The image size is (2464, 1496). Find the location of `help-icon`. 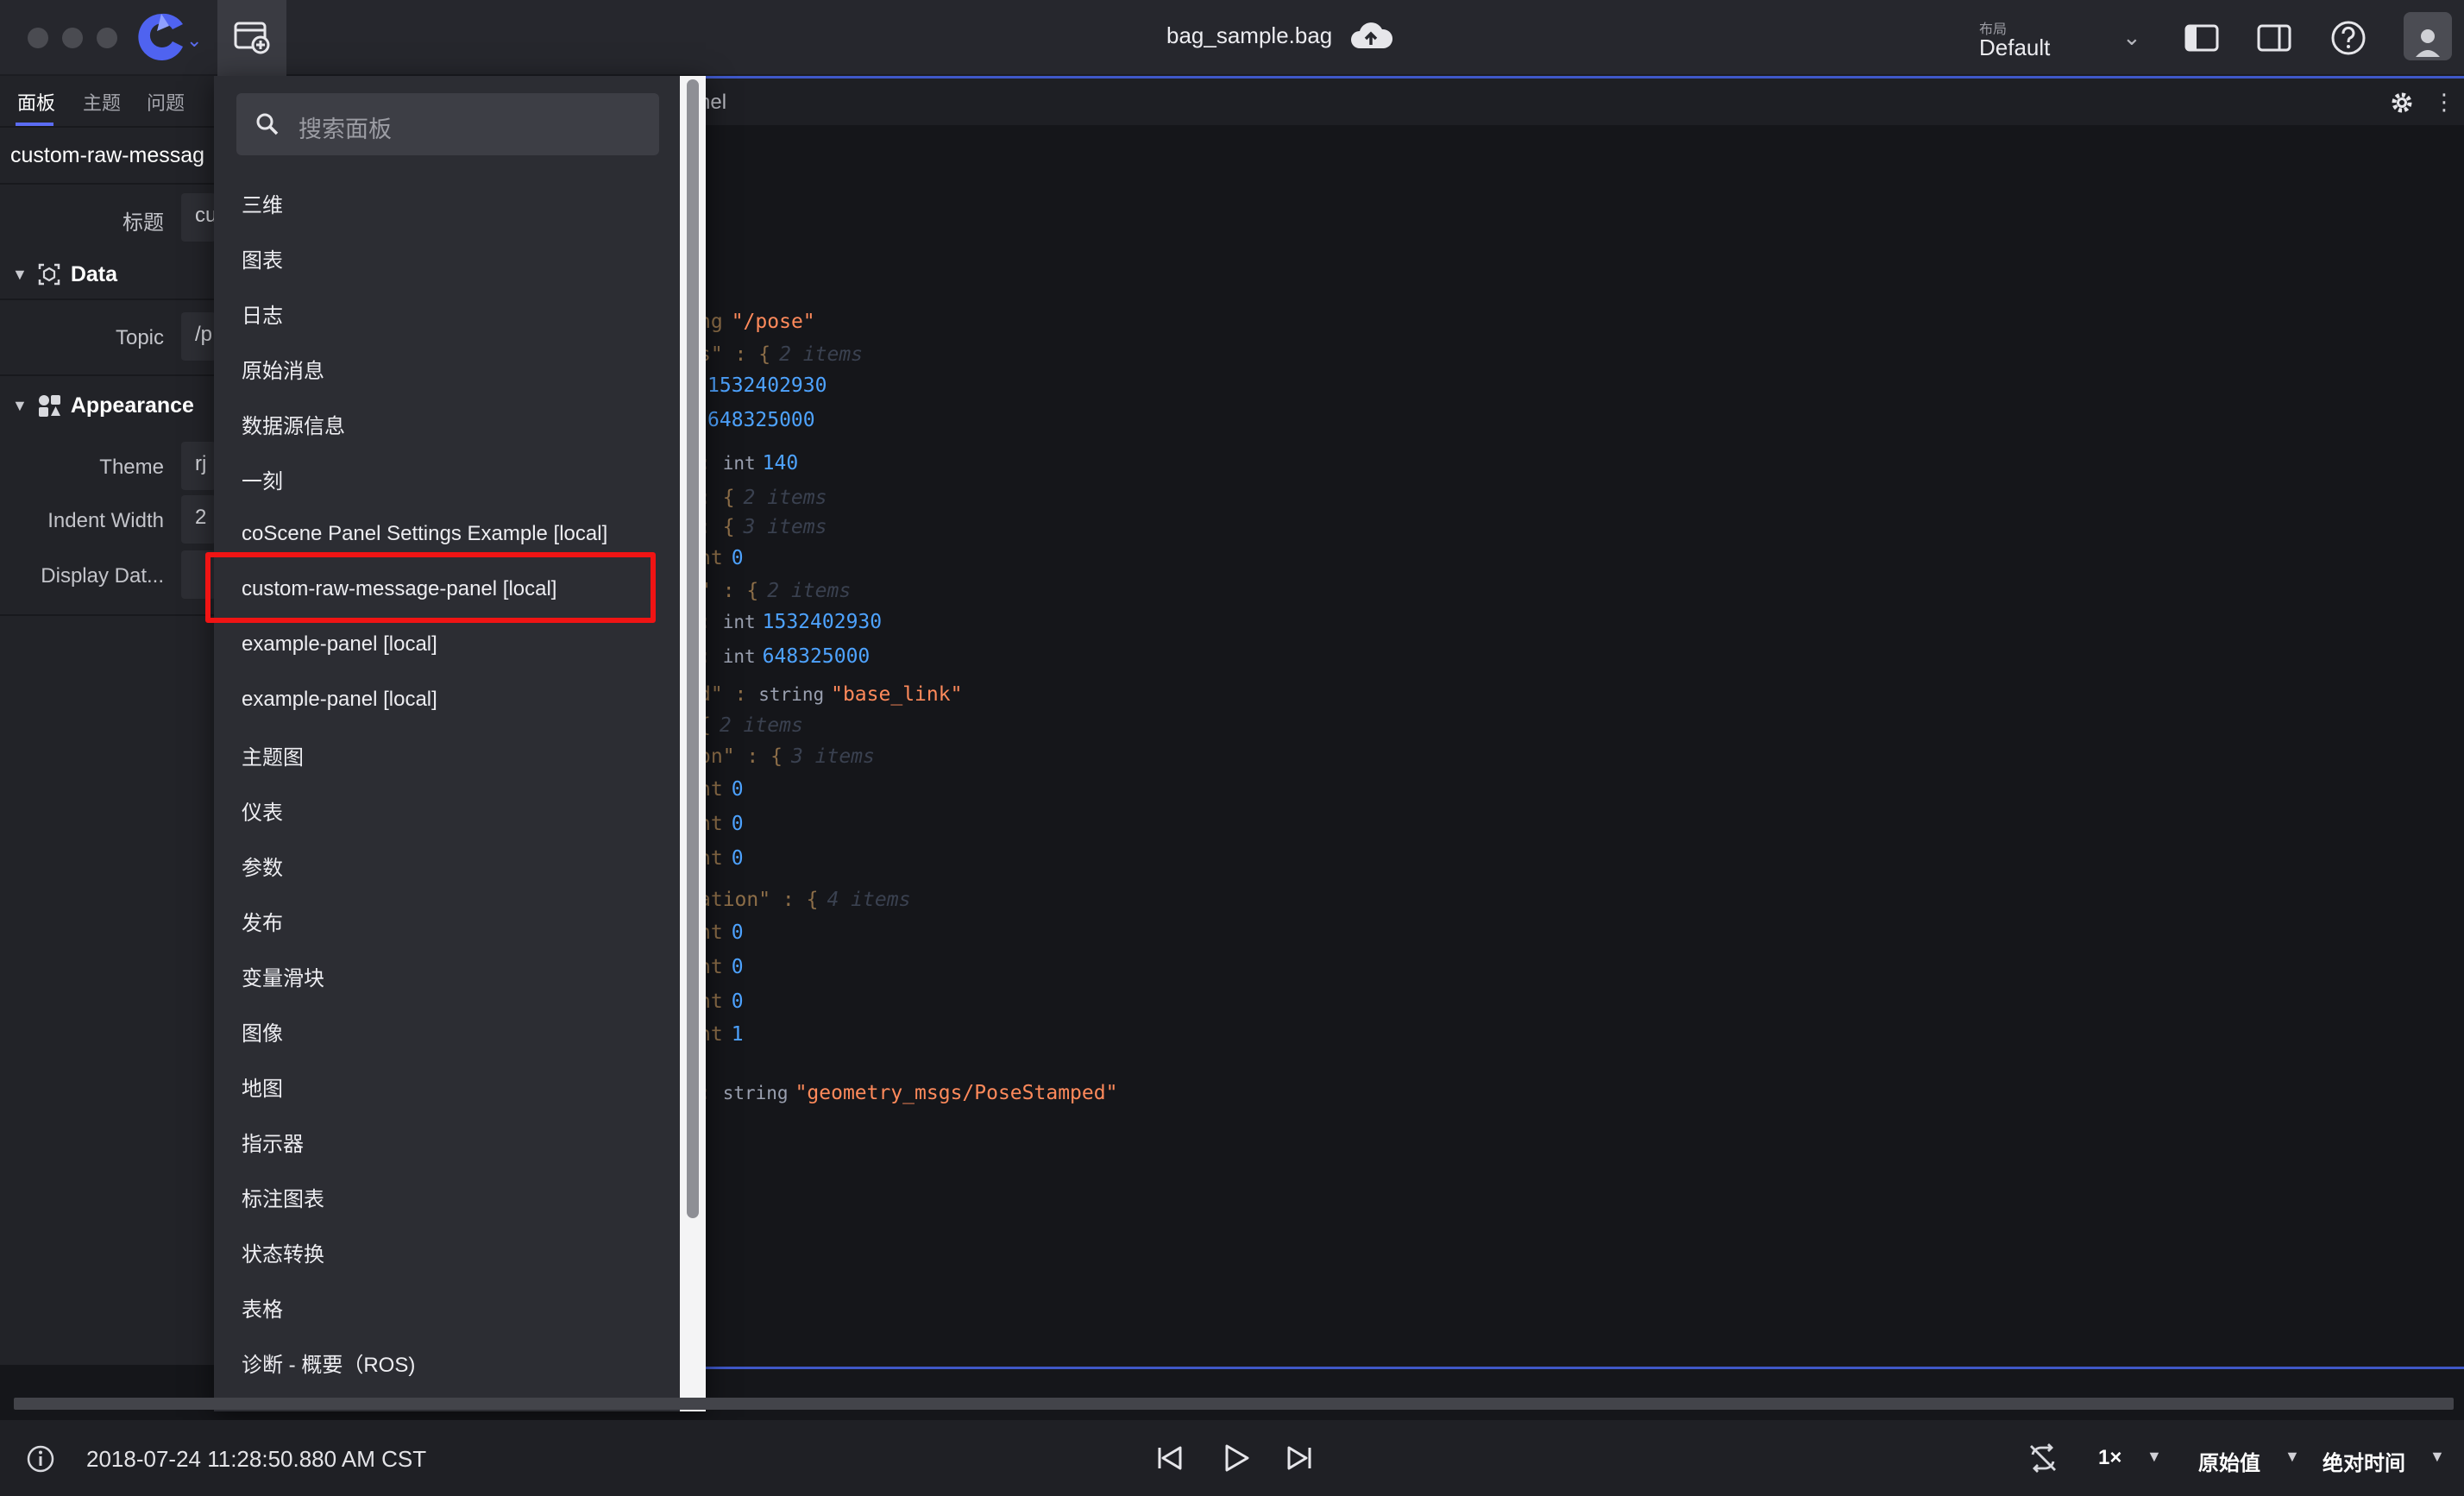

help-icon is located at coordinates (2348, 38).